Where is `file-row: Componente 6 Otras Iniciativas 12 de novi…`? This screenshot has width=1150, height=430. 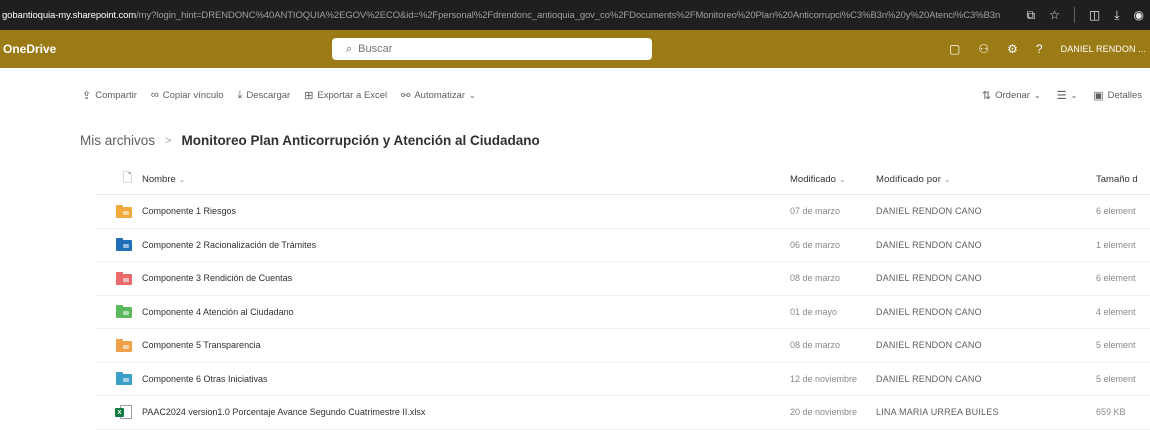 file-row: Componente 6 Otras Iniciativas 12 de novi… is located at coordinates (623, 379).